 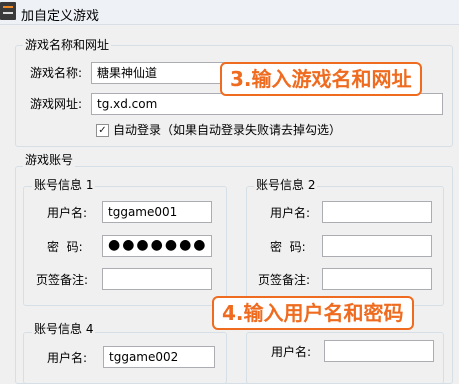 I want to click on step3-callout: 3.输入游戏名和网址, so click(x=321, y=79).